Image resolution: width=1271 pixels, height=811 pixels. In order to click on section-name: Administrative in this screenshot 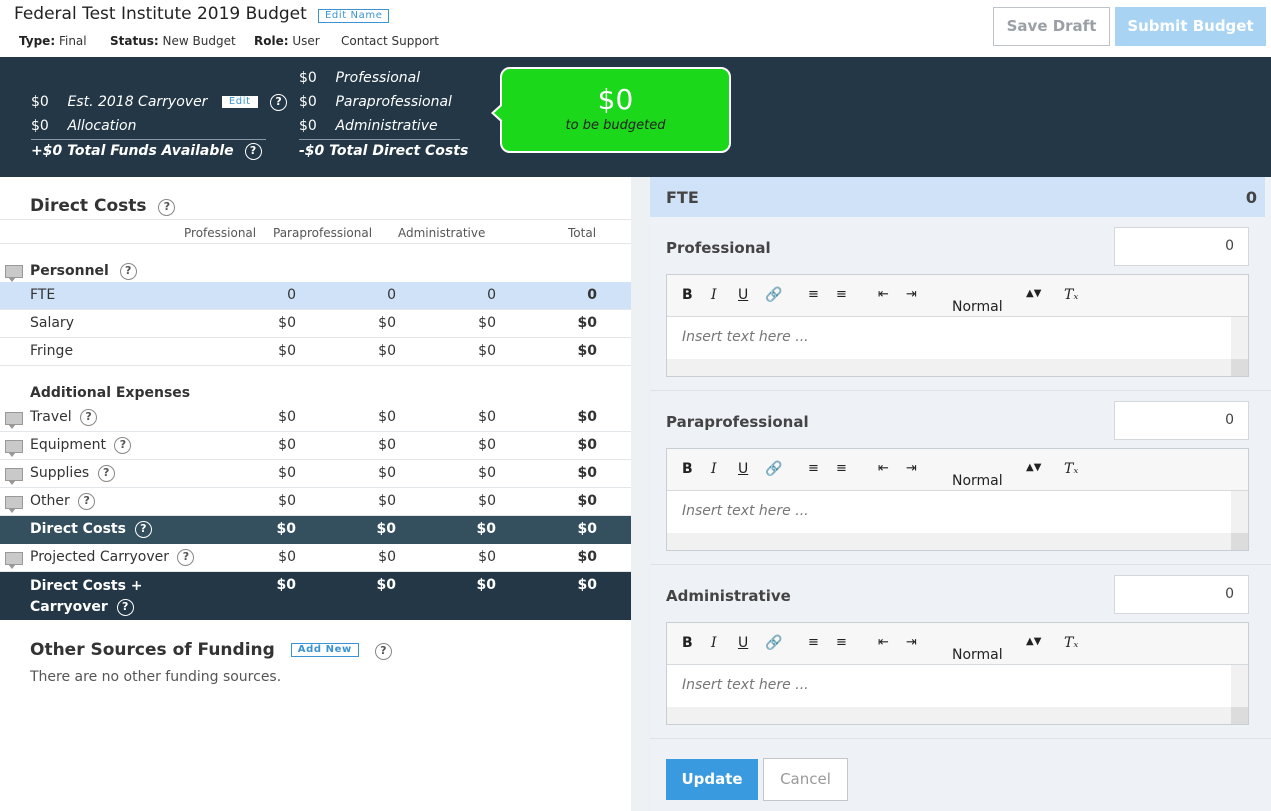, I will do `click(728, 596)`.